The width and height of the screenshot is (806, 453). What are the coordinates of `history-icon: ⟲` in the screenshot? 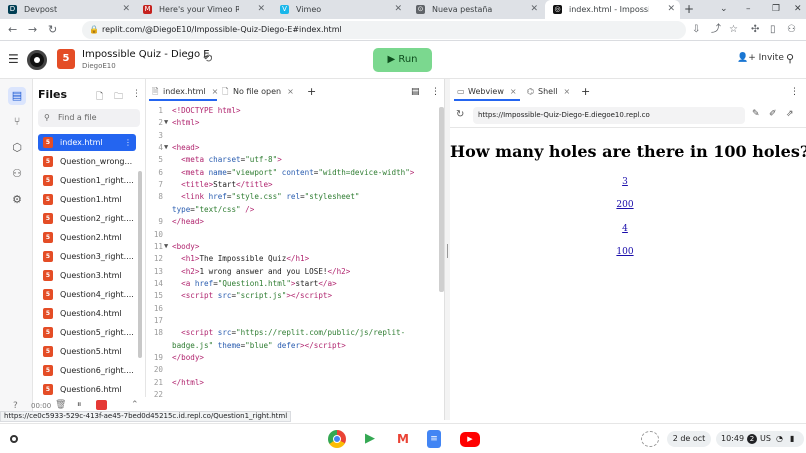 It's located at (207, 58).